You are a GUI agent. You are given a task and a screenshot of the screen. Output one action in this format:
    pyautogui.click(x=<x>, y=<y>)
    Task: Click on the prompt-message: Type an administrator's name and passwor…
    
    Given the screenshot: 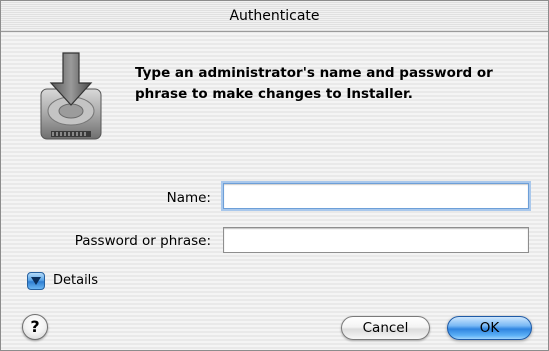 What is the action you would take?
    pyautogui.click(x=314, y=83)
    